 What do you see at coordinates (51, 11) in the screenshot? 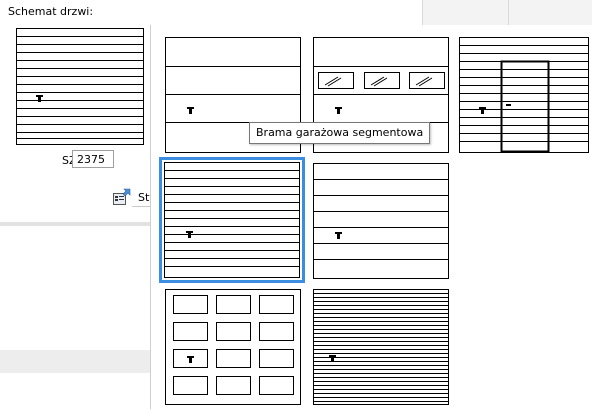
I see `door-scheme-label: Schemat drzwi:` at bounding box center [51, 11].